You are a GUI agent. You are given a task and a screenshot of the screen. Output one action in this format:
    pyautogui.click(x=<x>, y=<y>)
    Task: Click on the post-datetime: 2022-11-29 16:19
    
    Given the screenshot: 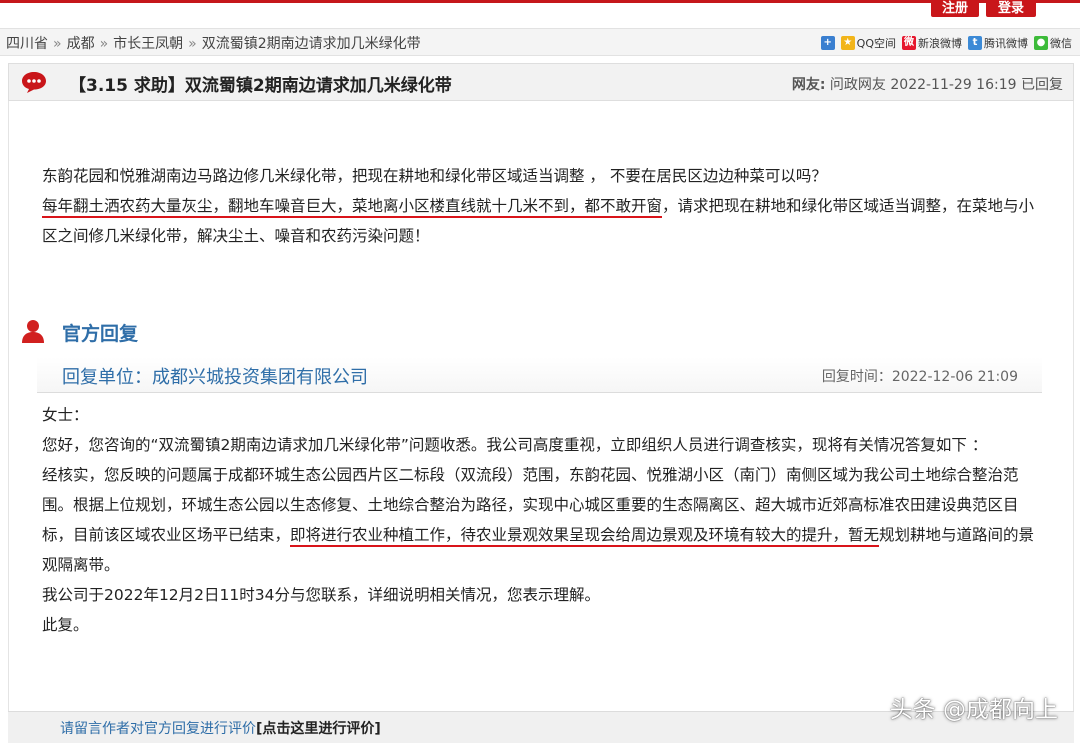 What is the action you would take?
    pyautogui.click(x=953, y=85)
    